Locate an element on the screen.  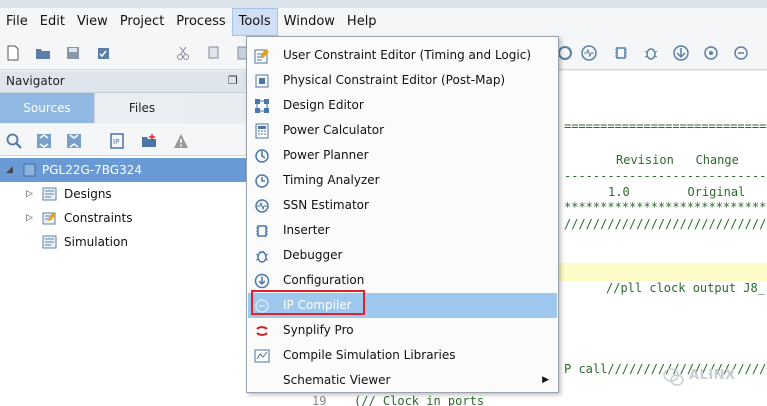
collapse-all-icon is located at coordinates (74, 141).